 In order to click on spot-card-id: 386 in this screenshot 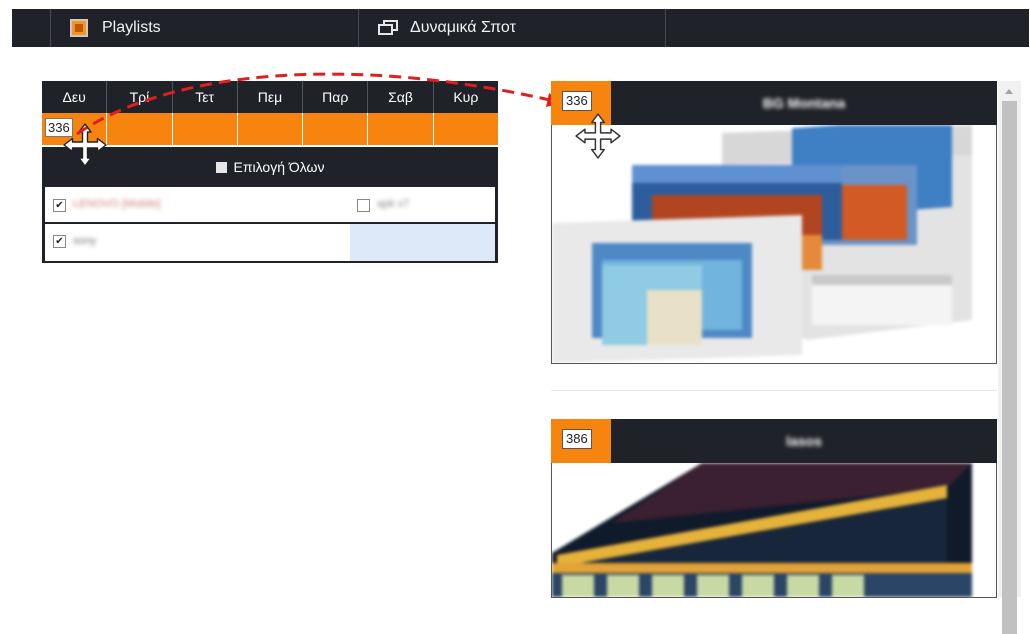, I will do `click(577, 439)`.